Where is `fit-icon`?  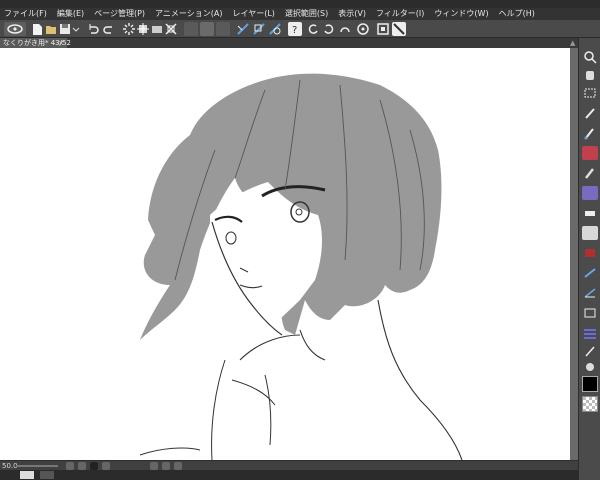 fit-icon is located at coordinates (94, 466).